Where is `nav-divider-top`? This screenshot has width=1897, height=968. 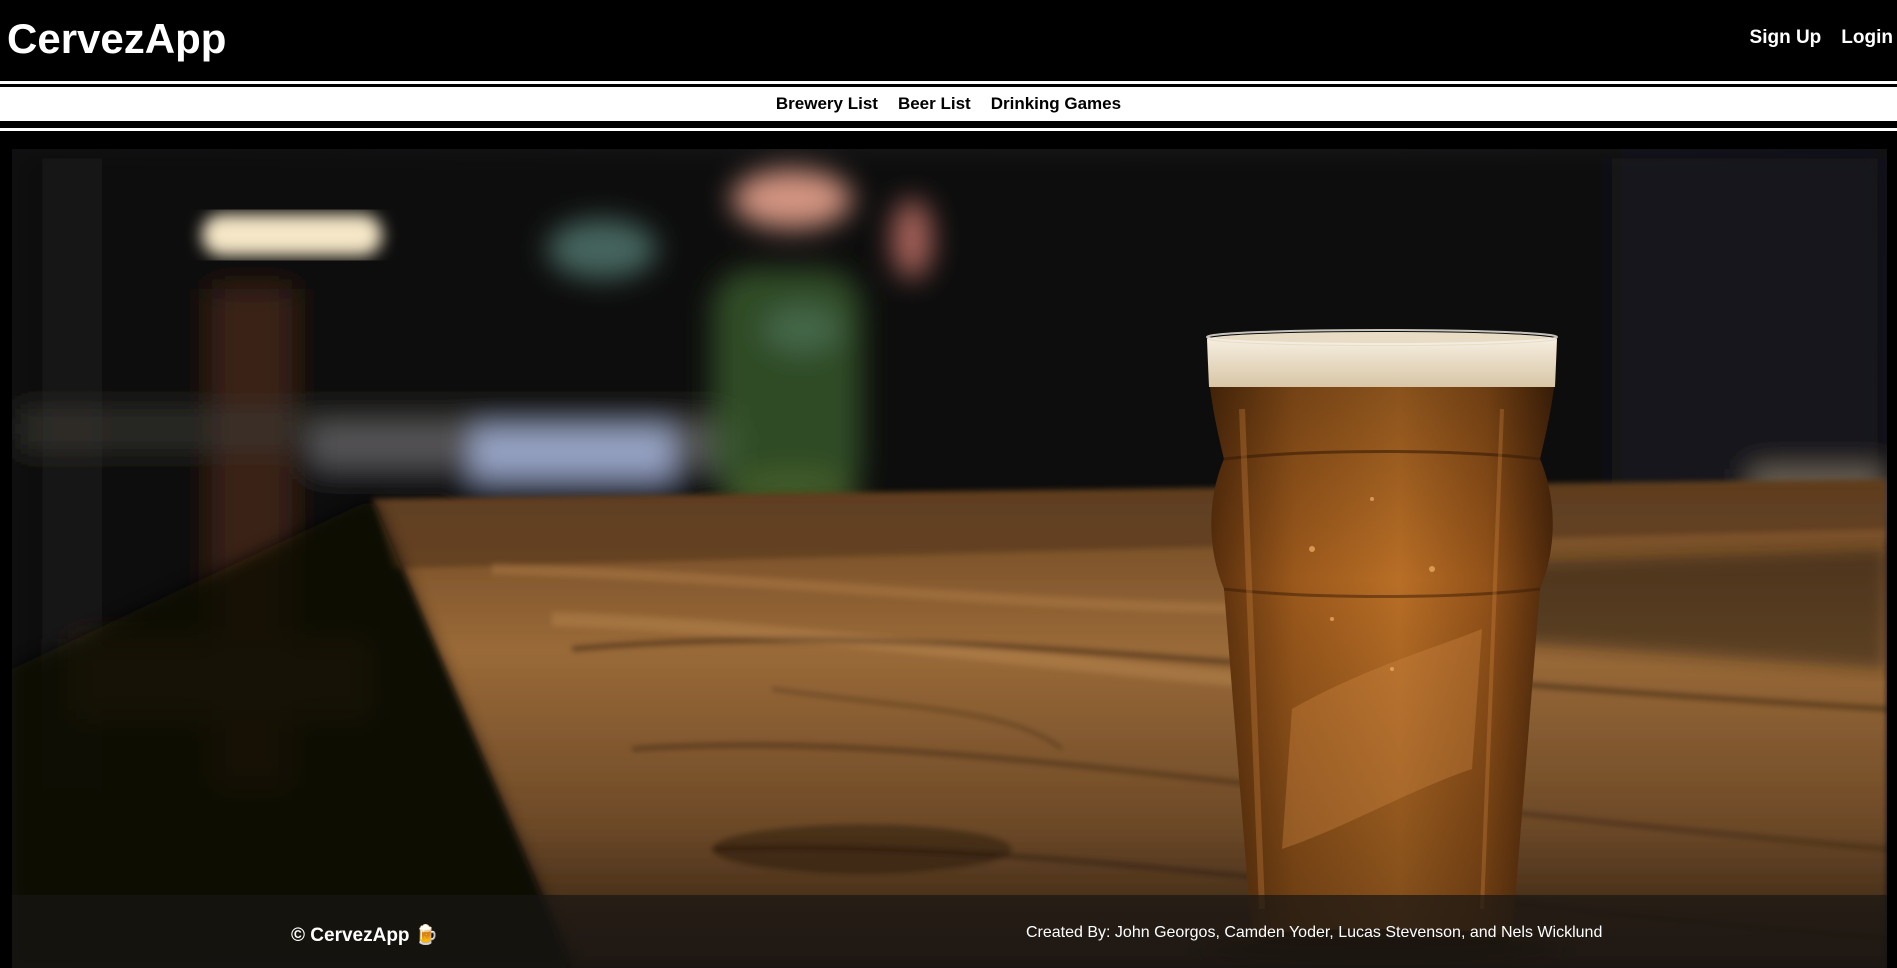
nav-divider-top is located at coordinates (948, 82).